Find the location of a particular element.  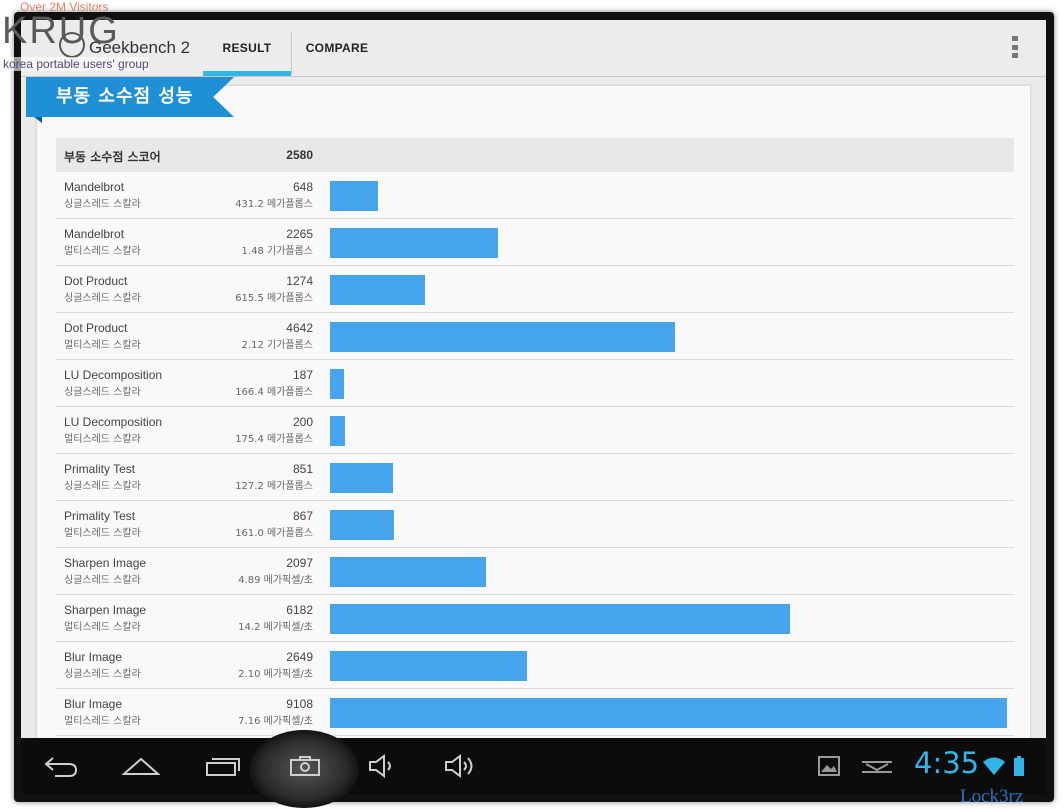

benchmark-score: 200 is located at coordinates (302, 422).